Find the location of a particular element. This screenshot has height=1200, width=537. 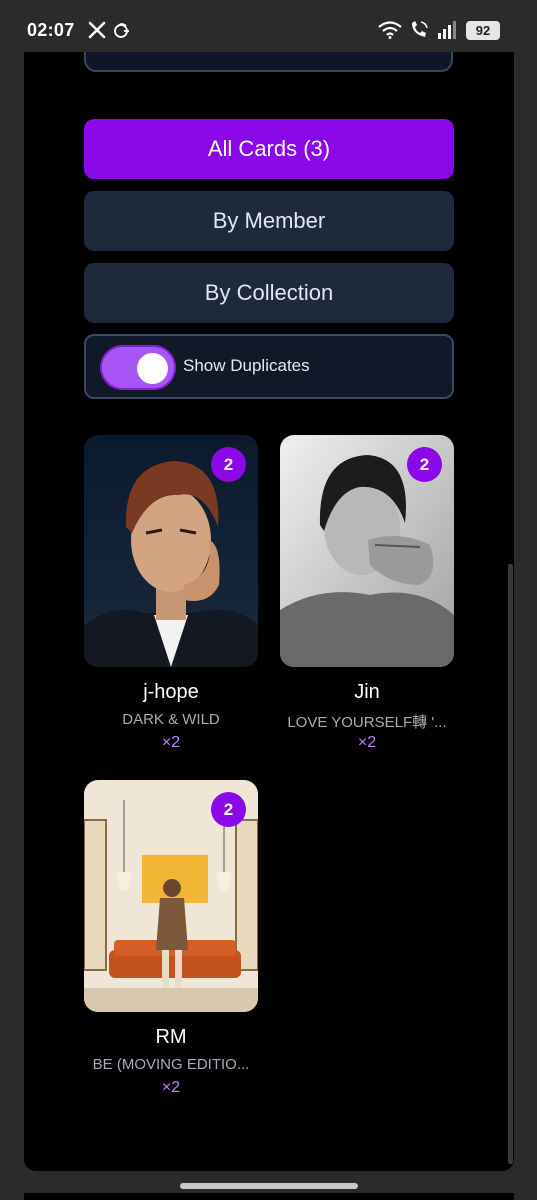

scrollbar is located at coordinates (510, 864).